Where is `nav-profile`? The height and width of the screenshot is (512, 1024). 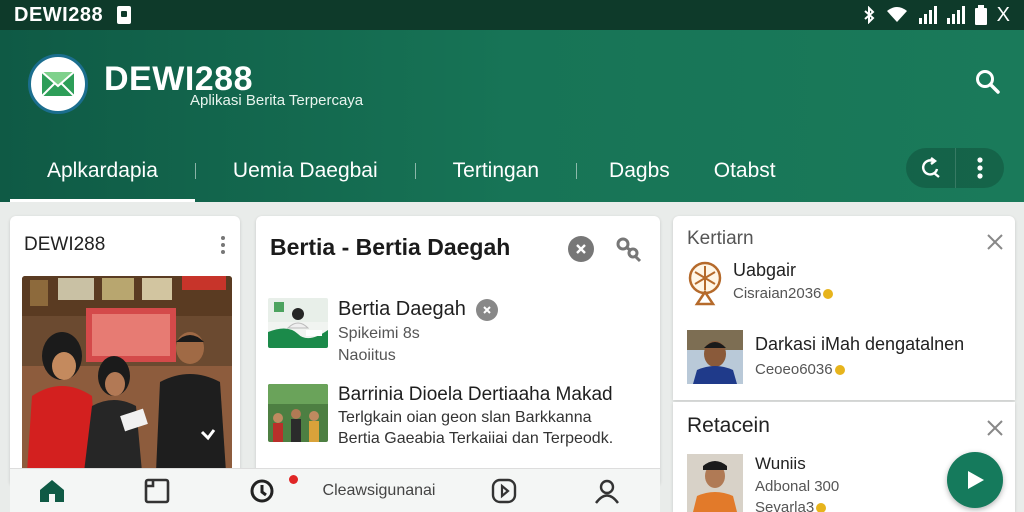 nav-profile is located at coordinates (607, 490).